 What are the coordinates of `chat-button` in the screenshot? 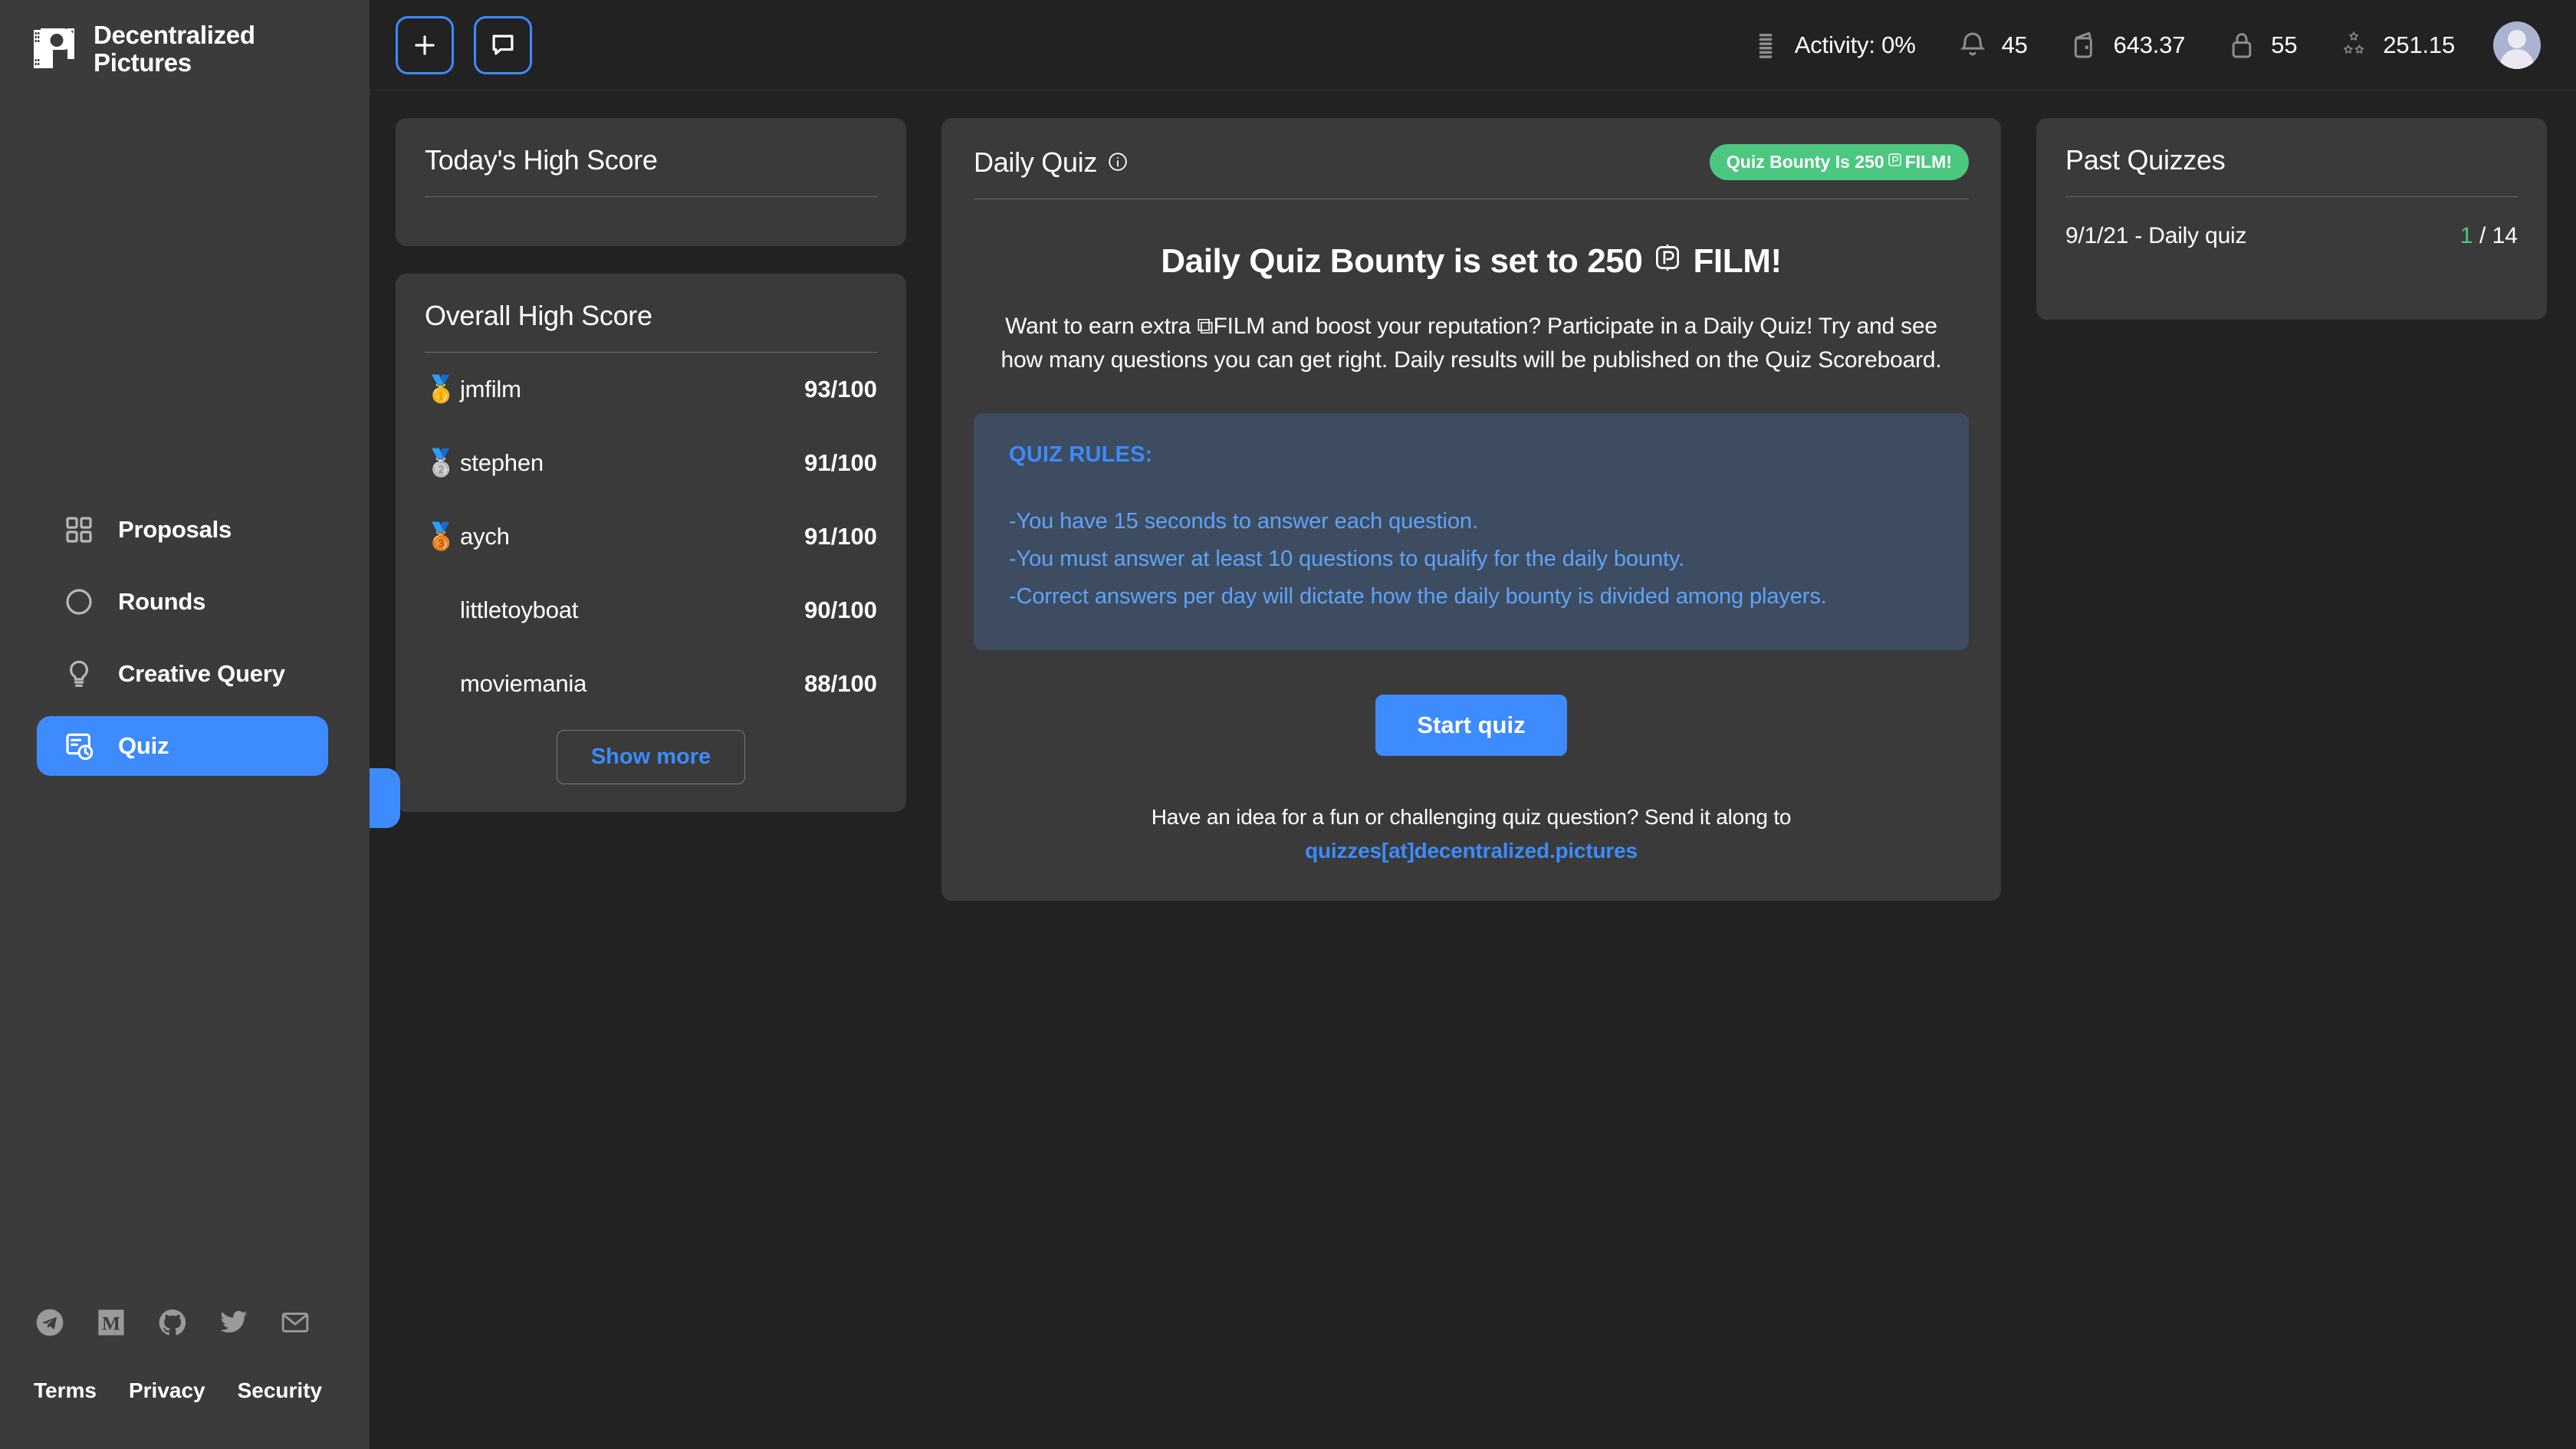 It's located at (503, 44).